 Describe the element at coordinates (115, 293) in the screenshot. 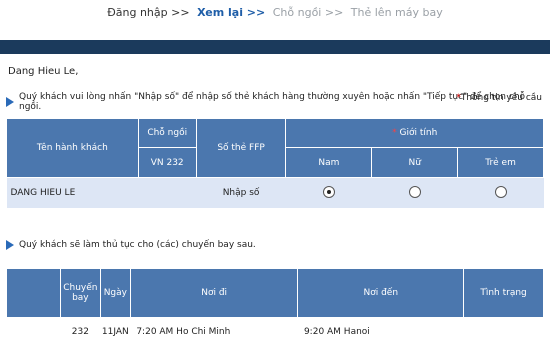

I see `col-date: Ngày` at that location.